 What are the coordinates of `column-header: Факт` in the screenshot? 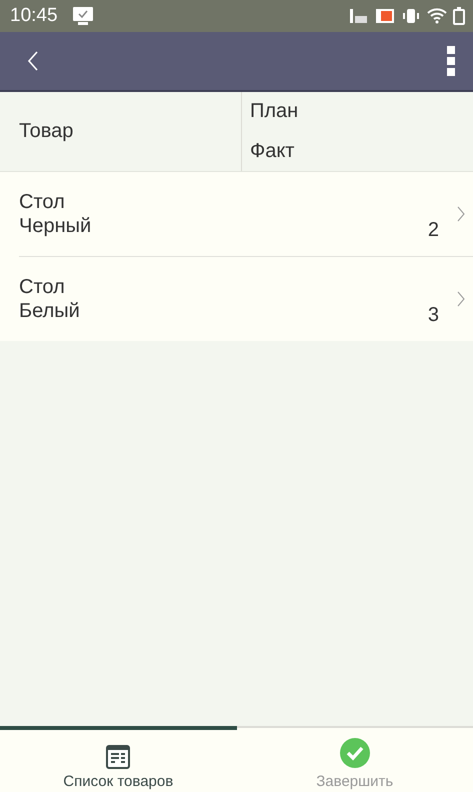 It's located at (273, 151).